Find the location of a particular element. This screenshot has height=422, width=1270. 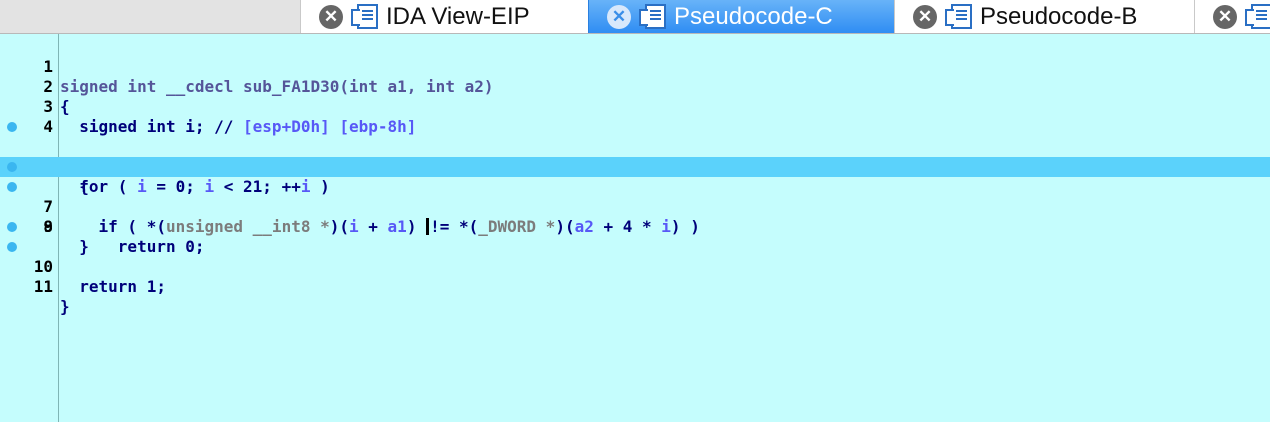

tab-pseudocode-b: ✕ Pseudocode-B is located at coordinates (1044, 16).